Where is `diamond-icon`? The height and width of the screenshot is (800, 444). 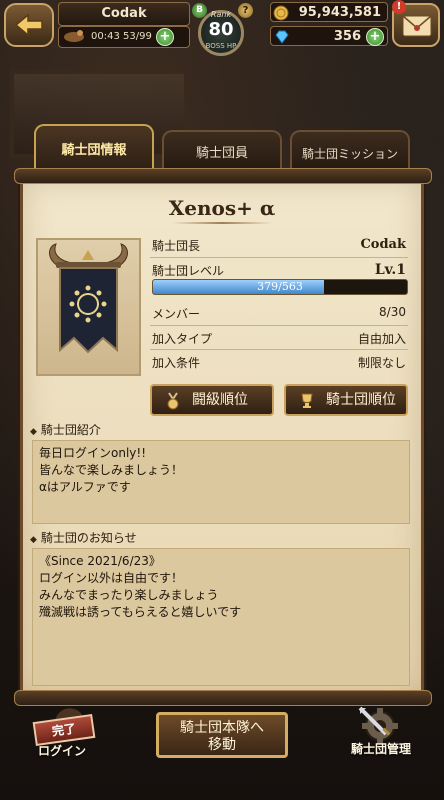
diamond-icon is located at coordinates (282, 37).